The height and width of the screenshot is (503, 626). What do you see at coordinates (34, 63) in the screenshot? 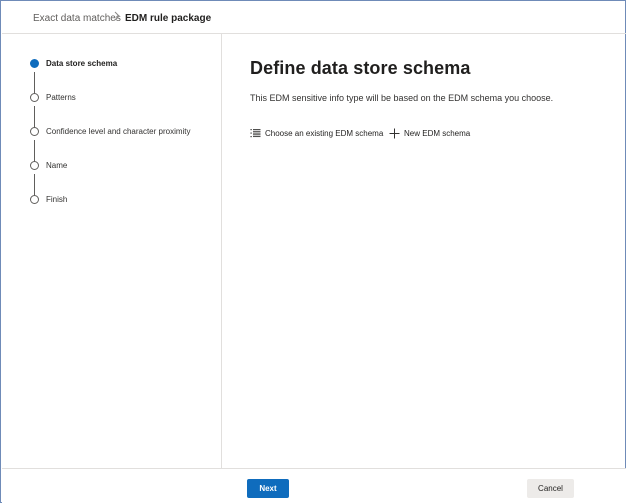
I see `step-current-indicator` at bounding box center [34, 63].